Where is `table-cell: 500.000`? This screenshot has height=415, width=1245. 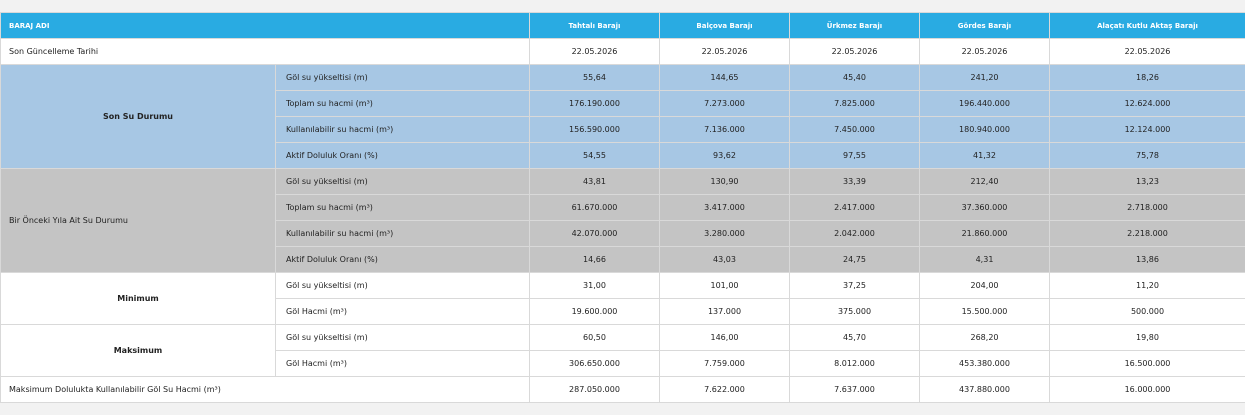 table-cell: 500.000 is located at coordinates (1147, 311).